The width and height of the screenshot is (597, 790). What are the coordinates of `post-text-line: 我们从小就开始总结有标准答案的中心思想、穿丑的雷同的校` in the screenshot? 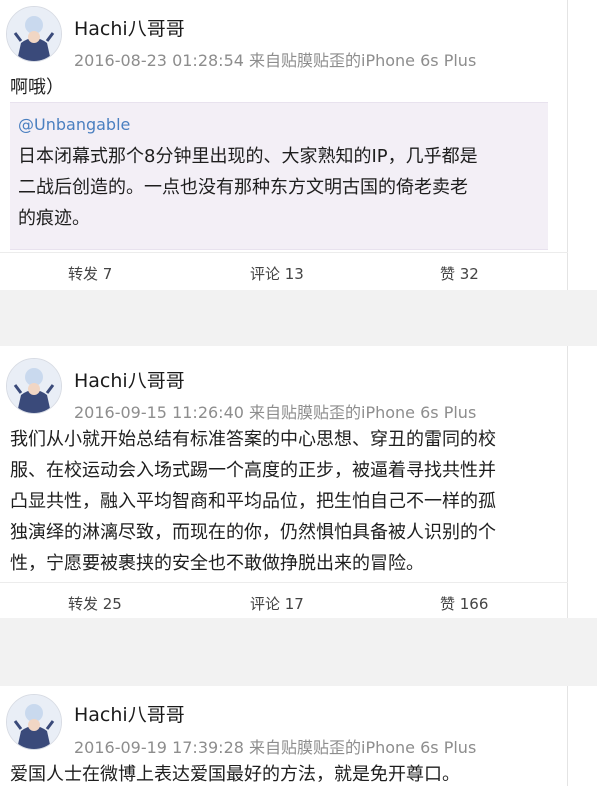 It's located at (253, 439).